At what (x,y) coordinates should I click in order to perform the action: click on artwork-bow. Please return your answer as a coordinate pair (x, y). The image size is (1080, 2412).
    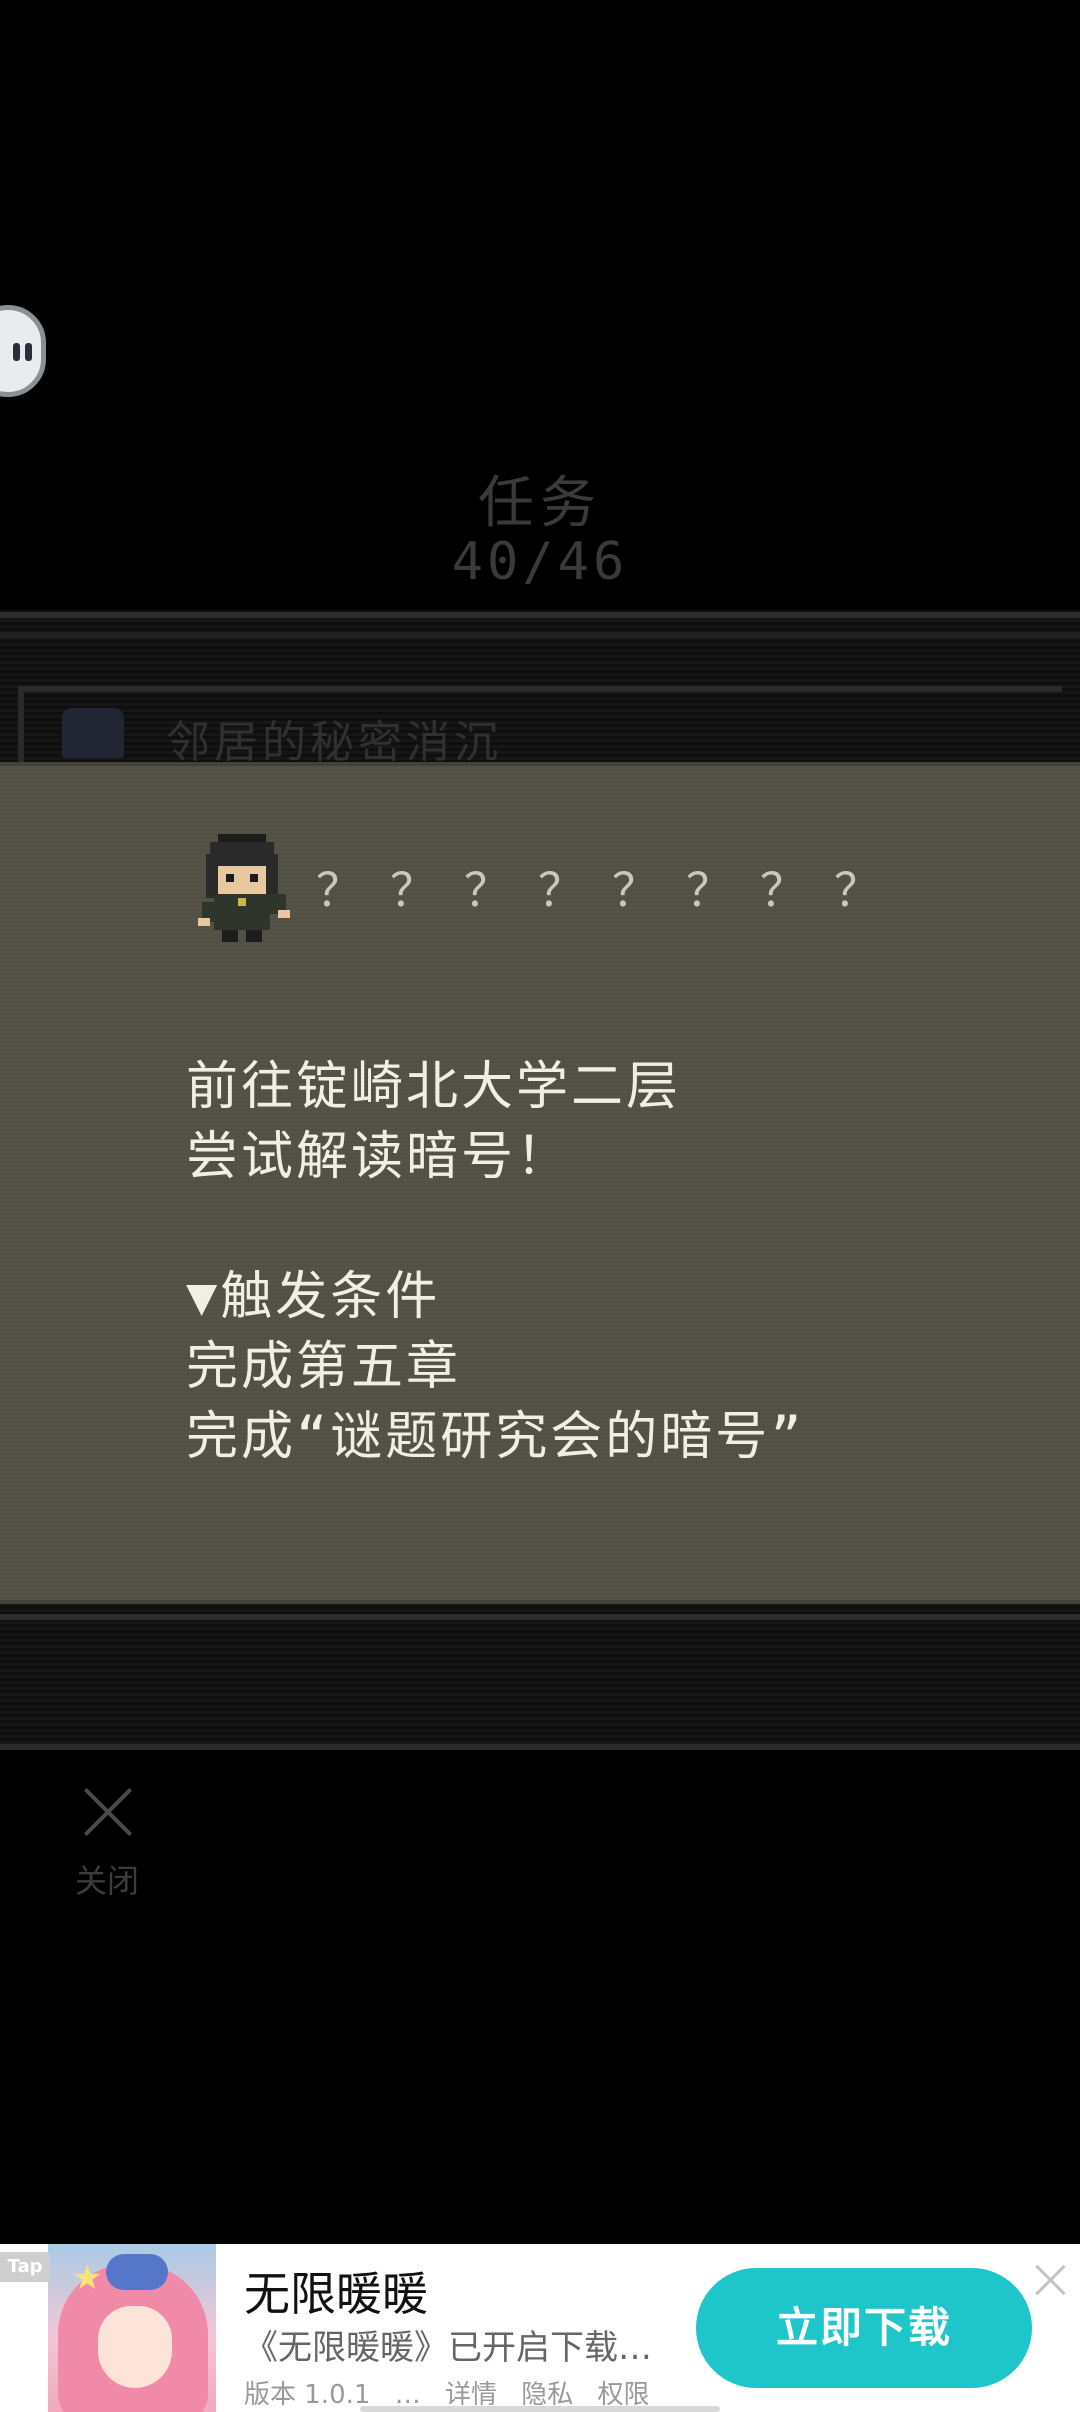
    Looking at the image, I should click on (137, 2272).